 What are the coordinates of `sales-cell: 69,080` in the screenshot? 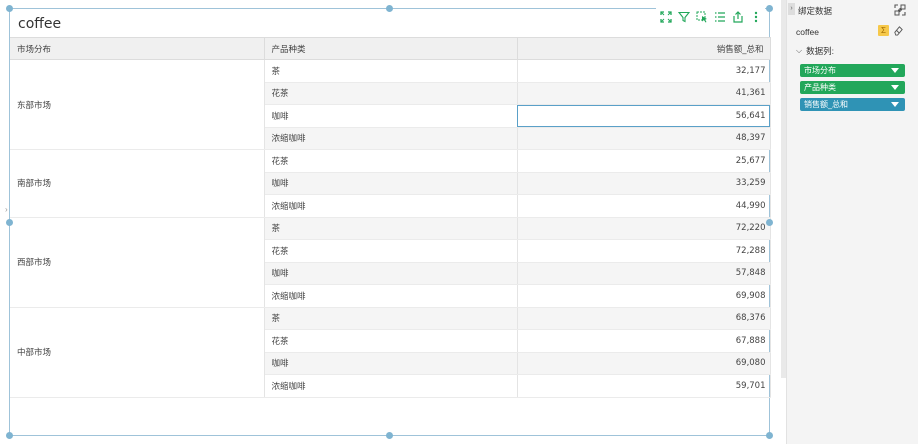 It's located at (644, 363).